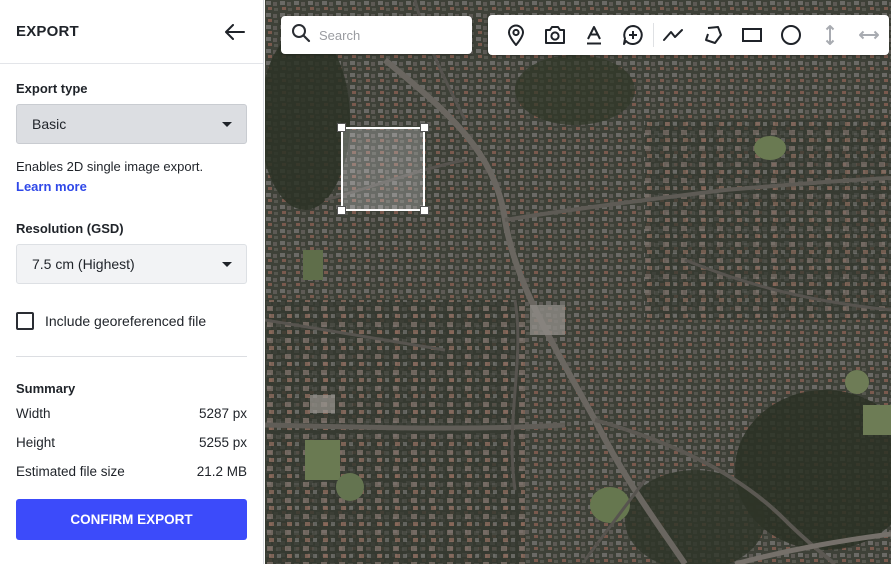 This screenshot has height=564, width=891. I want to click on georeferenced-option: Include georeferenced file, so click(131, 321).